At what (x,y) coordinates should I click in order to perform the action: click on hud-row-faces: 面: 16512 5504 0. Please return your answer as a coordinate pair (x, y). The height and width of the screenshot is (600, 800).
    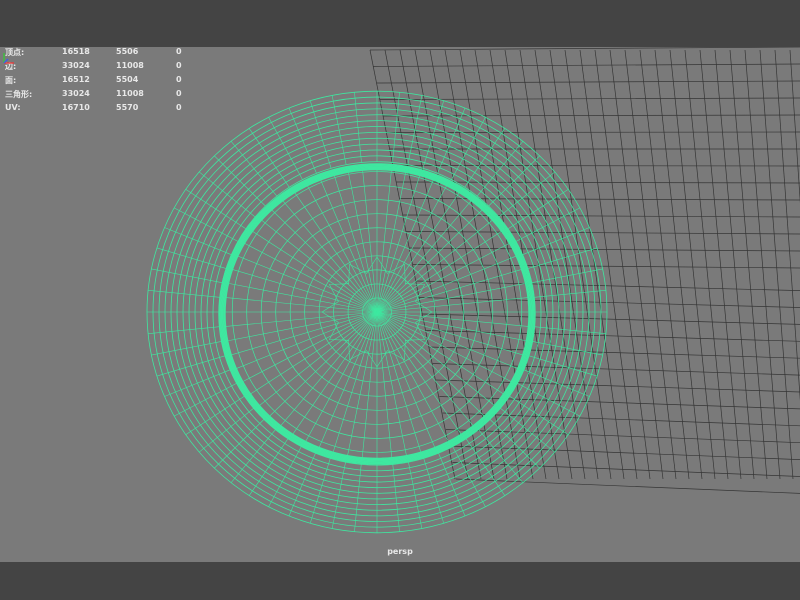
    Looking at the image, I should click on (100, 81).